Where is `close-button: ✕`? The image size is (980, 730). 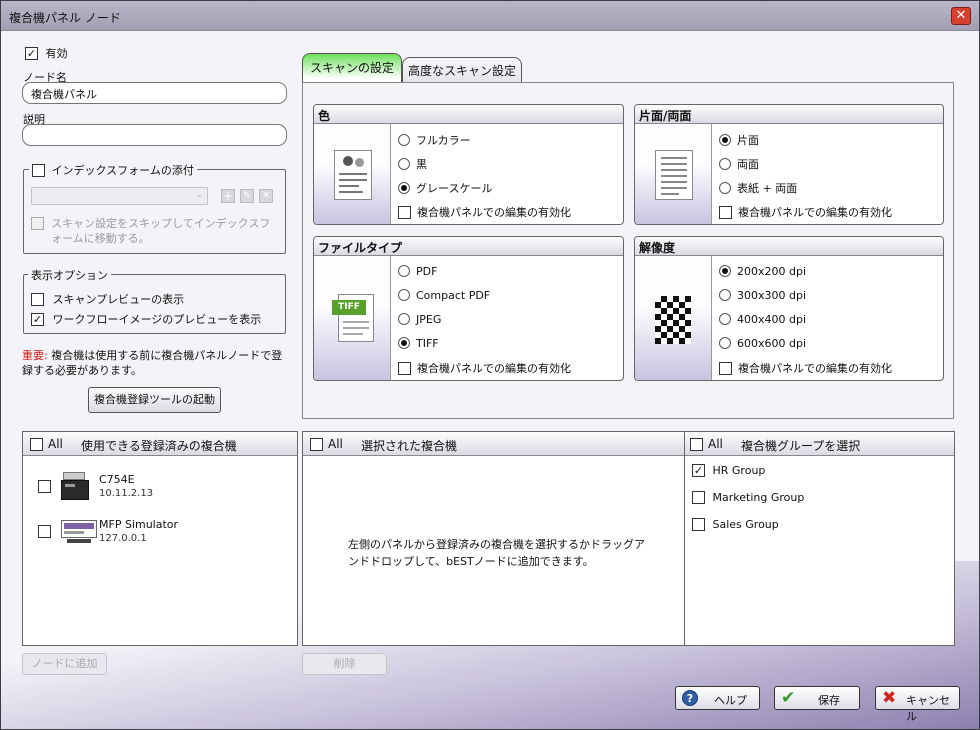
close-button: ✕ is located at coordinates (961, 16).